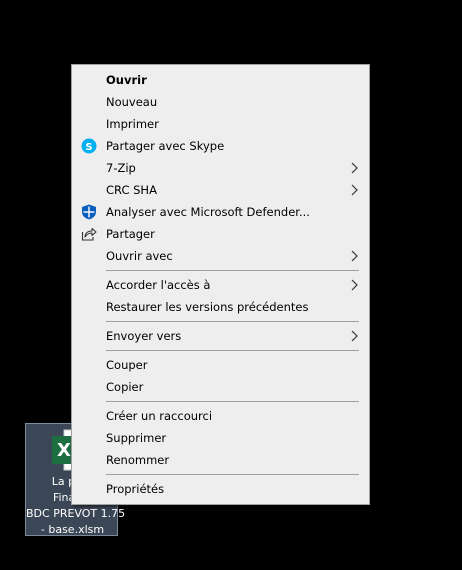 This screenshot has width=462, height=570. What do you see at coordinates (89, 234) in the screenshot?
I see `share-icon` at bounding box center [89, 234].